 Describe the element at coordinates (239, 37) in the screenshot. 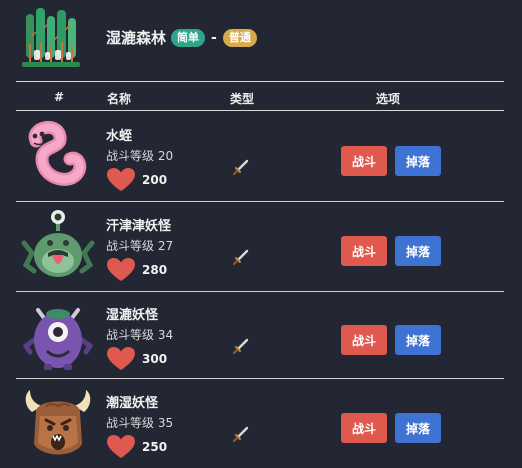

I see `mode-badge: 普通` at that location.